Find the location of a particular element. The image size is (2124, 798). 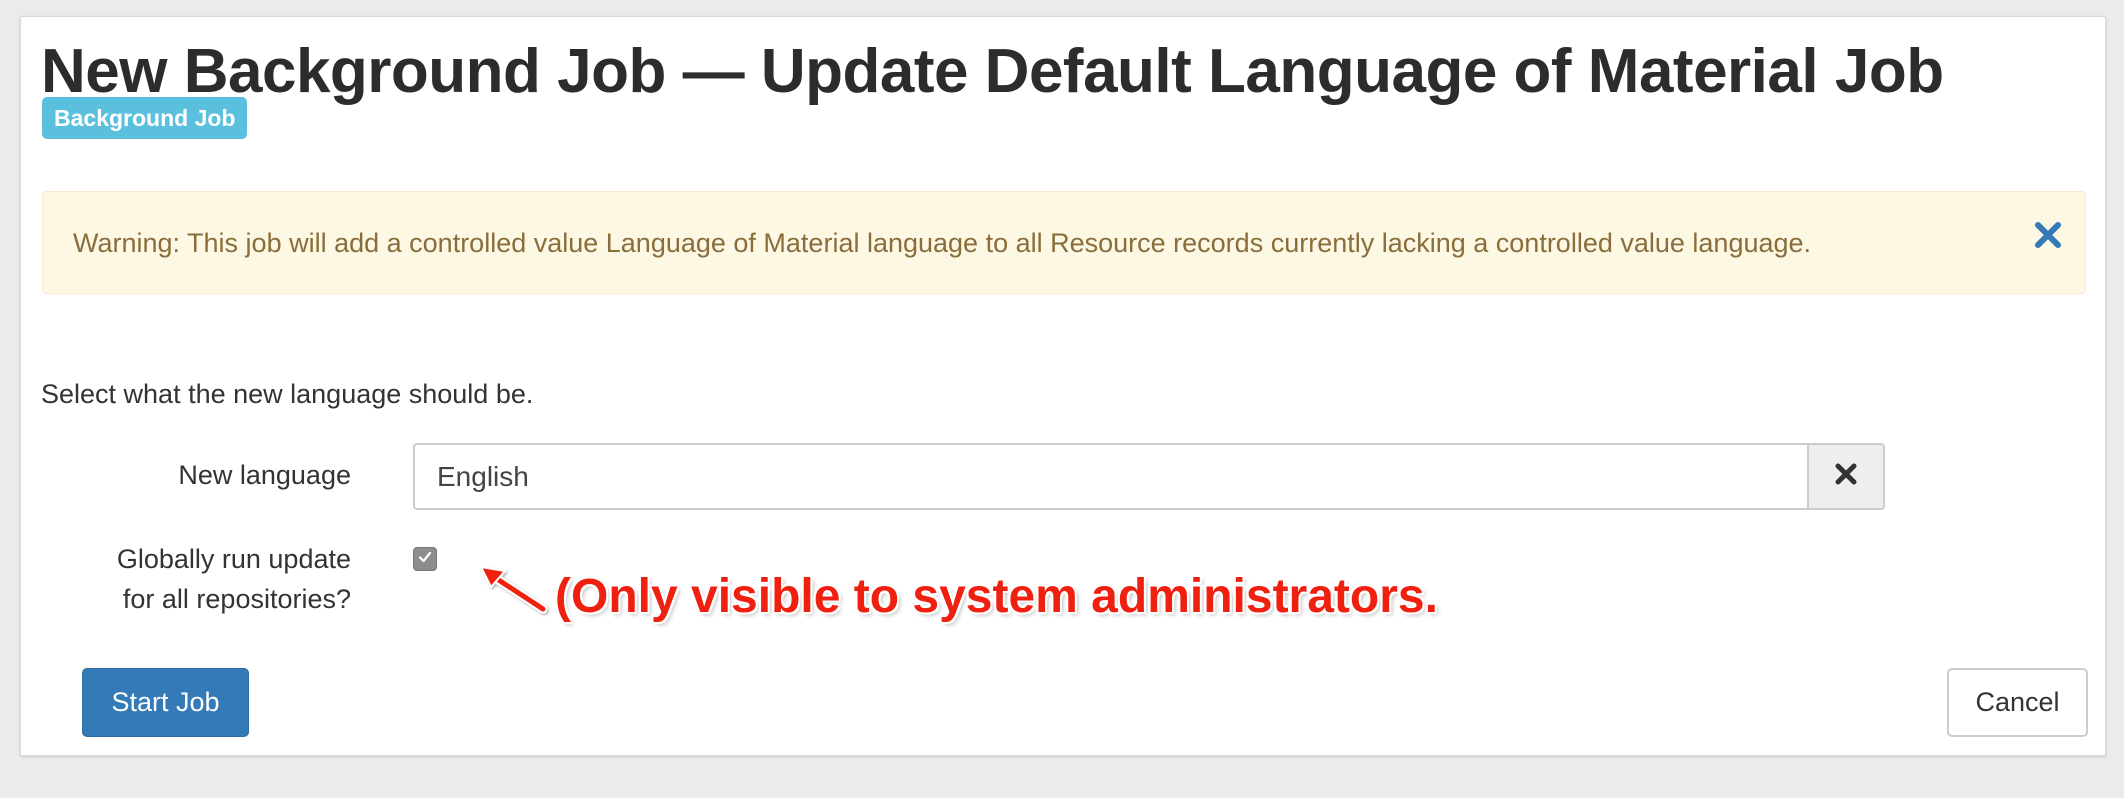

form-instructions: Select what the new language should be. is located at coordinates (287, 394).